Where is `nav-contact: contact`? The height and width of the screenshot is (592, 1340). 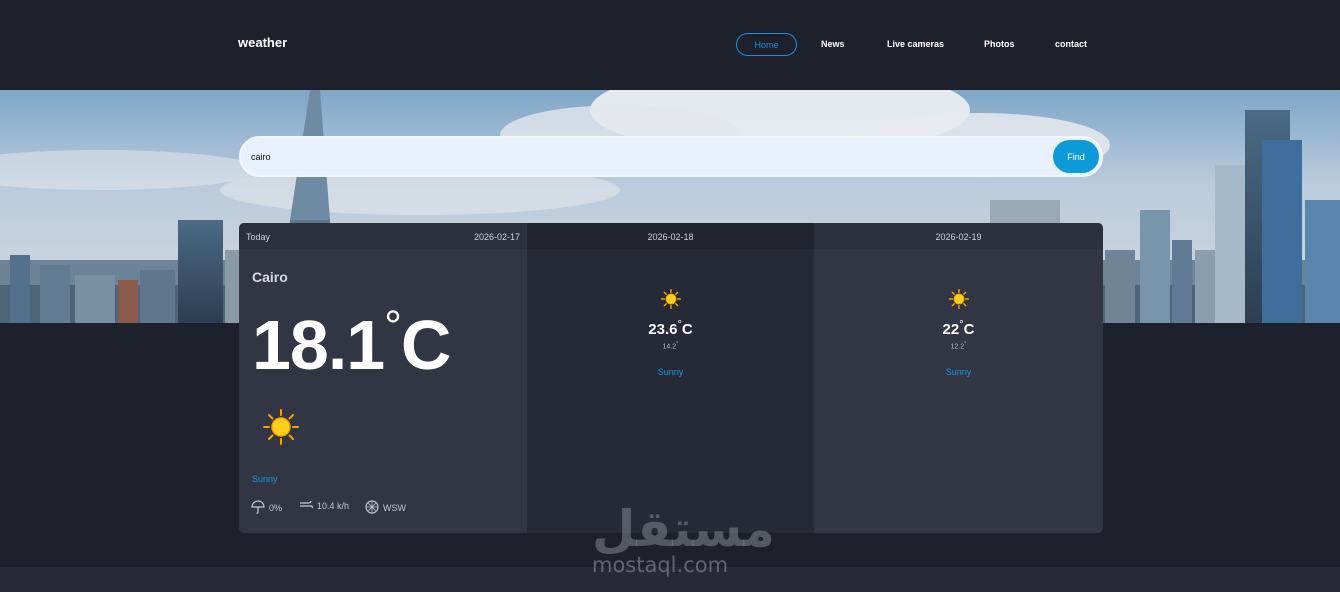
nav-contact: contact is located at coordinates (1071, 44).